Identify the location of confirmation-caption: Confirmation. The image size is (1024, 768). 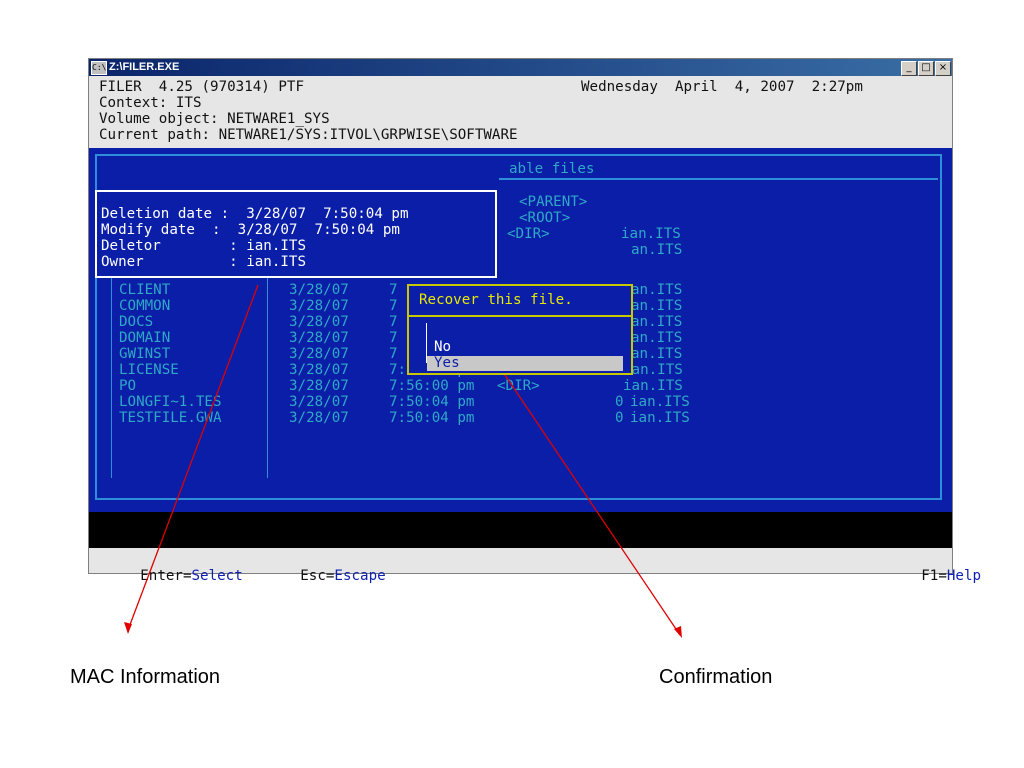
(716, 677).